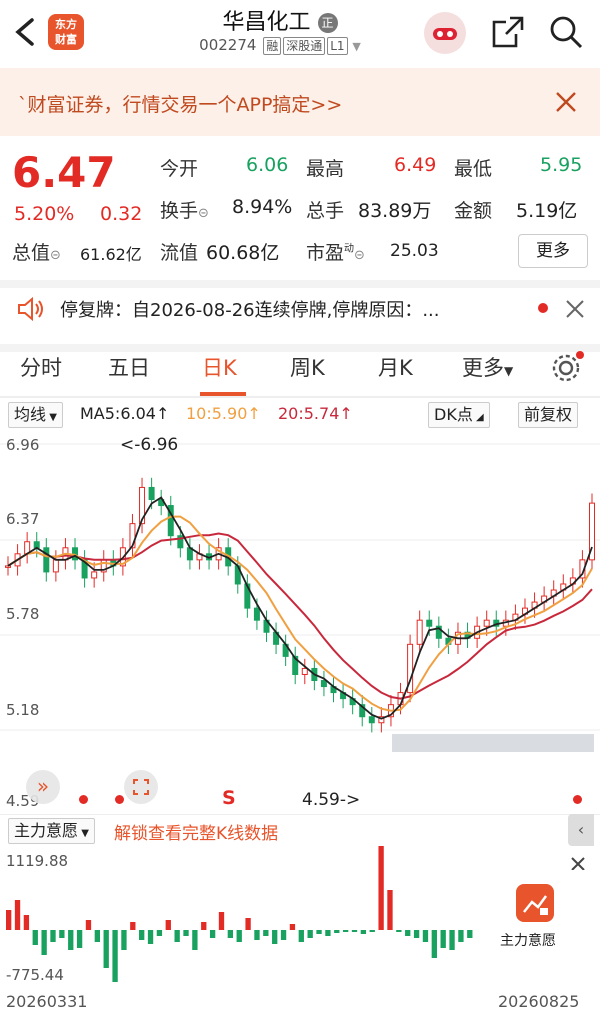  I want to click on amount-label: 金额, so click(473, 211).